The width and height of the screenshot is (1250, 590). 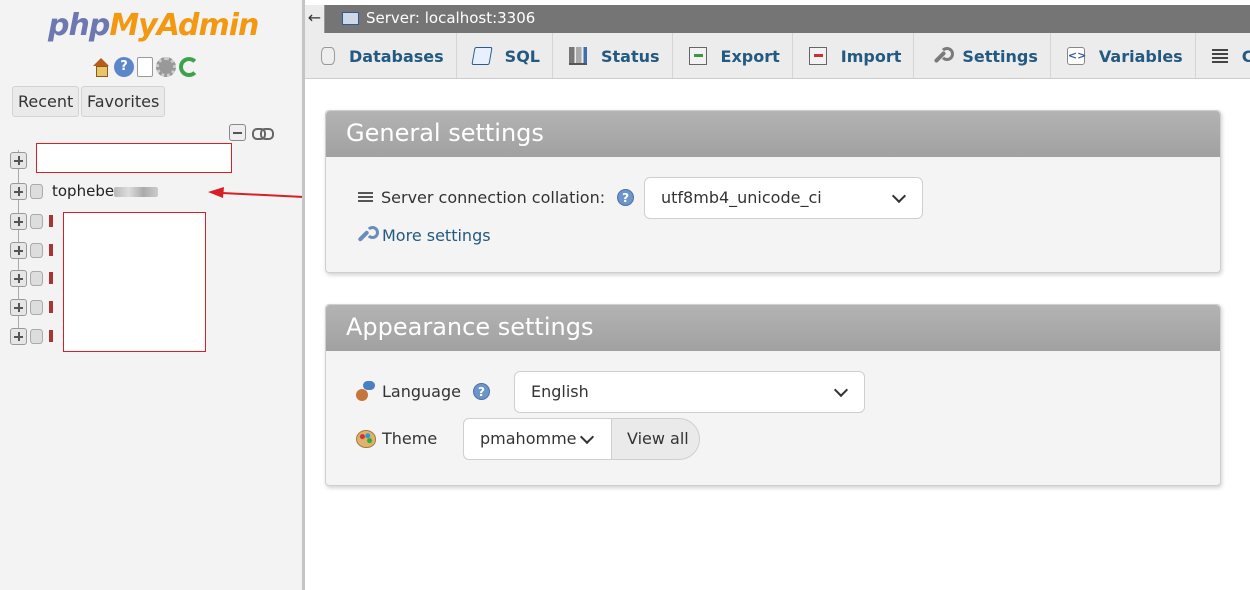 I want to click on sidebar-resize-handle, so click(x=303, y=295).